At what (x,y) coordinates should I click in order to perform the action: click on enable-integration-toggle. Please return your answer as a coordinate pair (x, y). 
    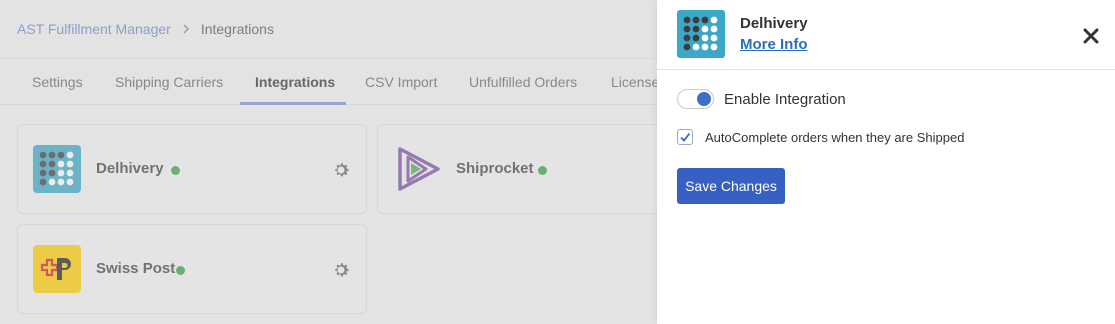
    Looking at the image, I should click on (695, 99).